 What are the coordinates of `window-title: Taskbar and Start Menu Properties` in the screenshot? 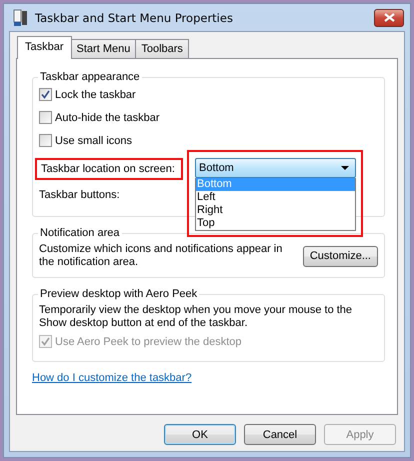 It's located at (134, 17).